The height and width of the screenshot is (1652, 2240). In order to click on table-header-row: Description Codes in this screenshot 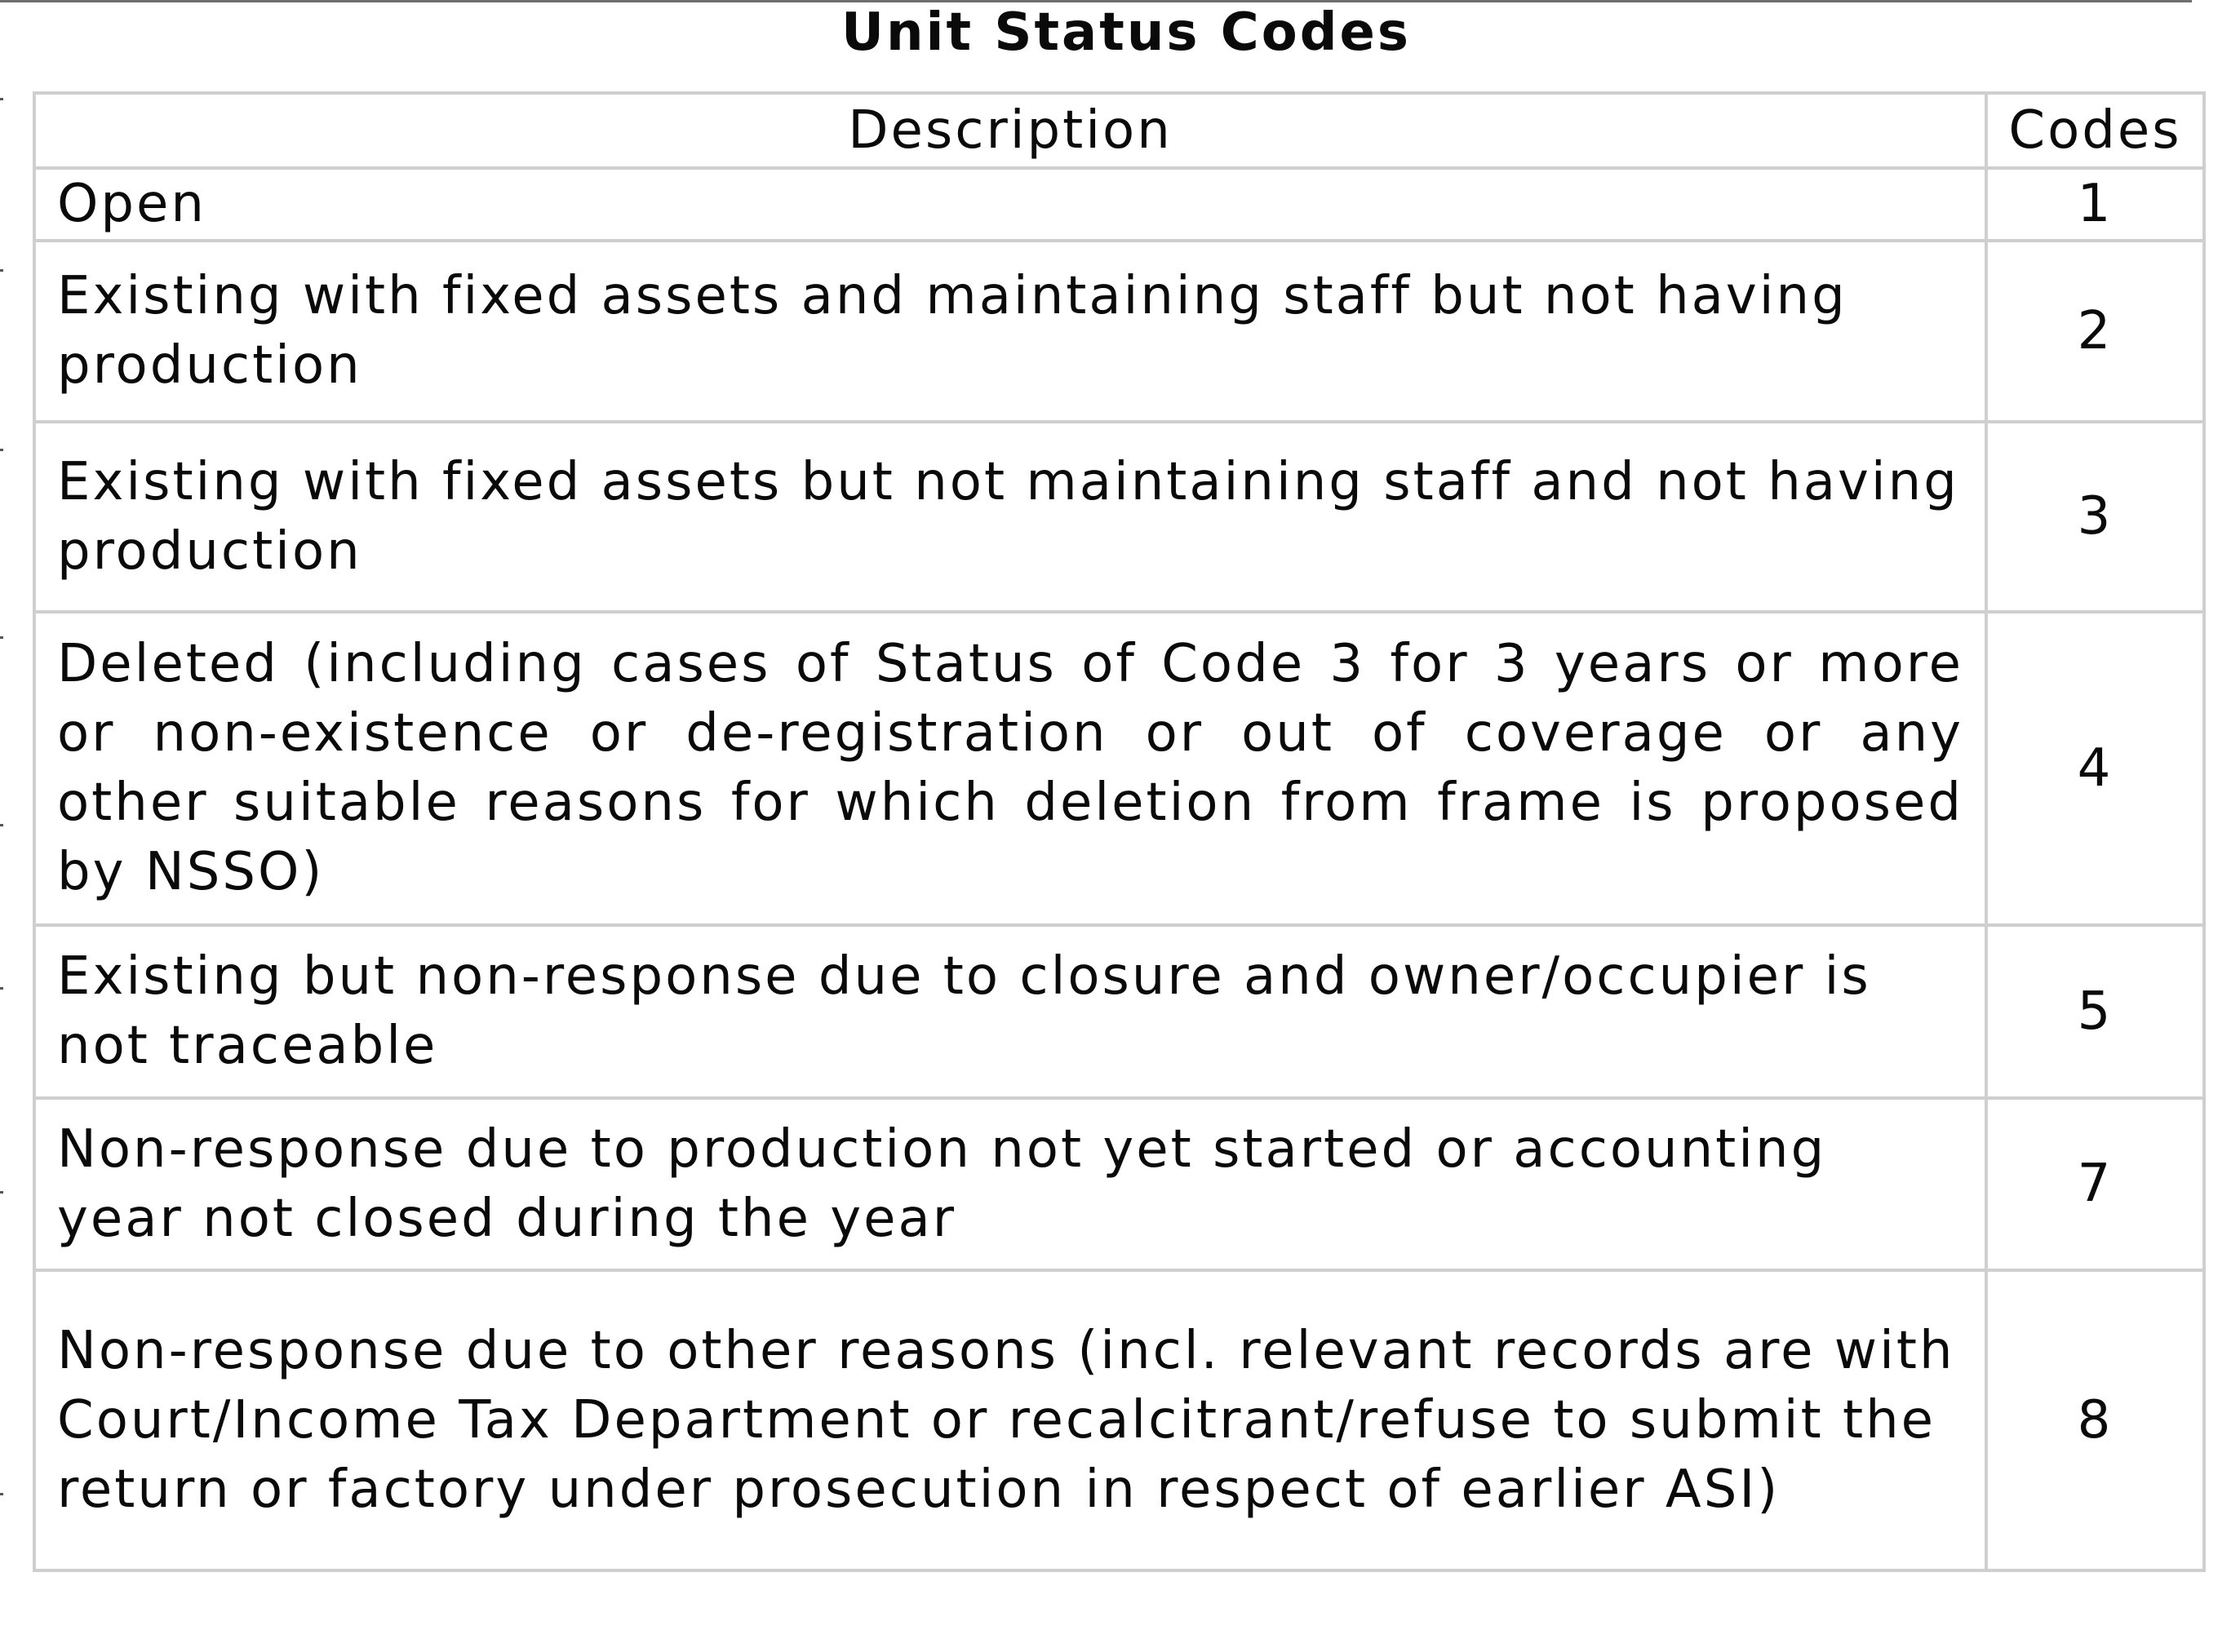, I will do `click(1119, 130)`.